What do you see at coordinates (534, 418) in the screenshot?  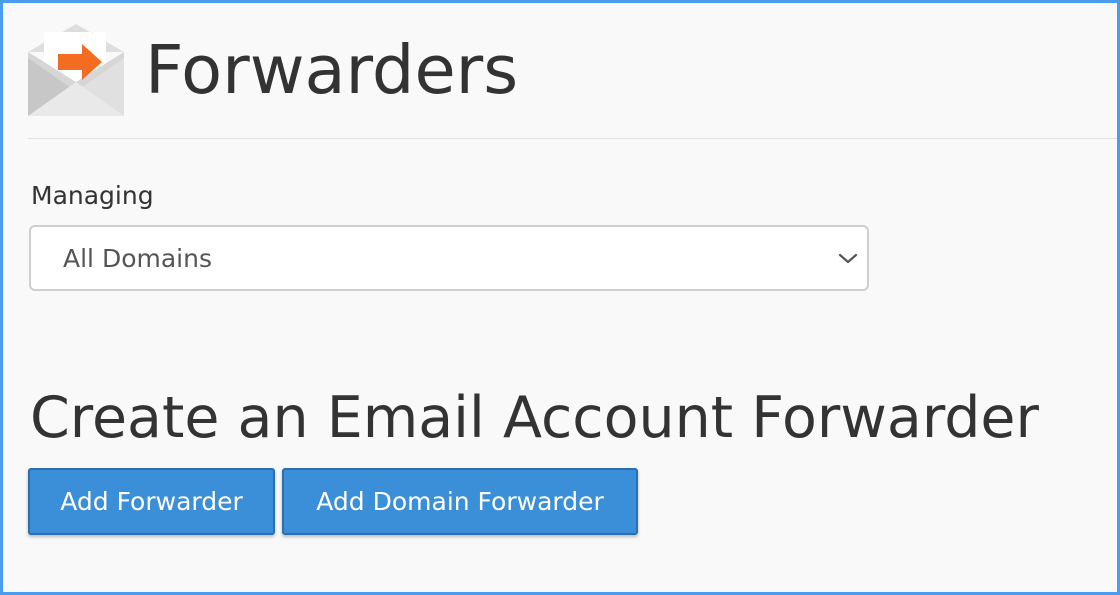 I see `section-title: Create an Email Account Forwarder` at bounding box center [534, 418].